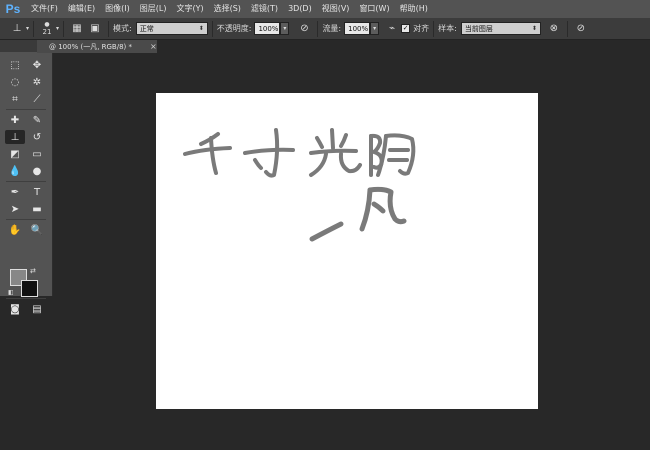 This screenshot has height=450, width=650. Describe the element at coordinates (421, 28) in the screenshot. I see `aligned-label: 对齐` at that location.